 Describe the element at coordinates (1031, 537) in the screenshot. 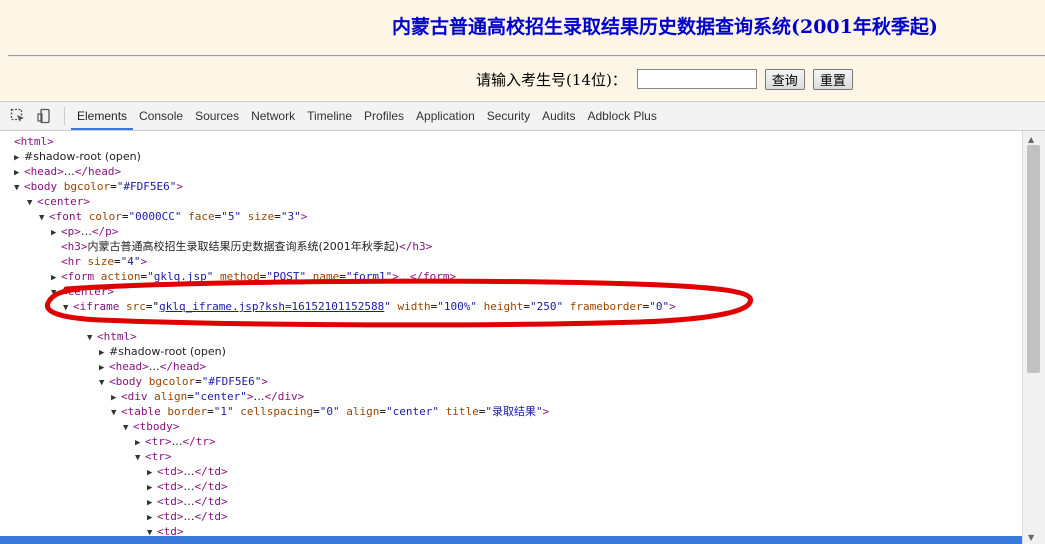

I see `scroll-down-arrow-icon: ▼` at that location.